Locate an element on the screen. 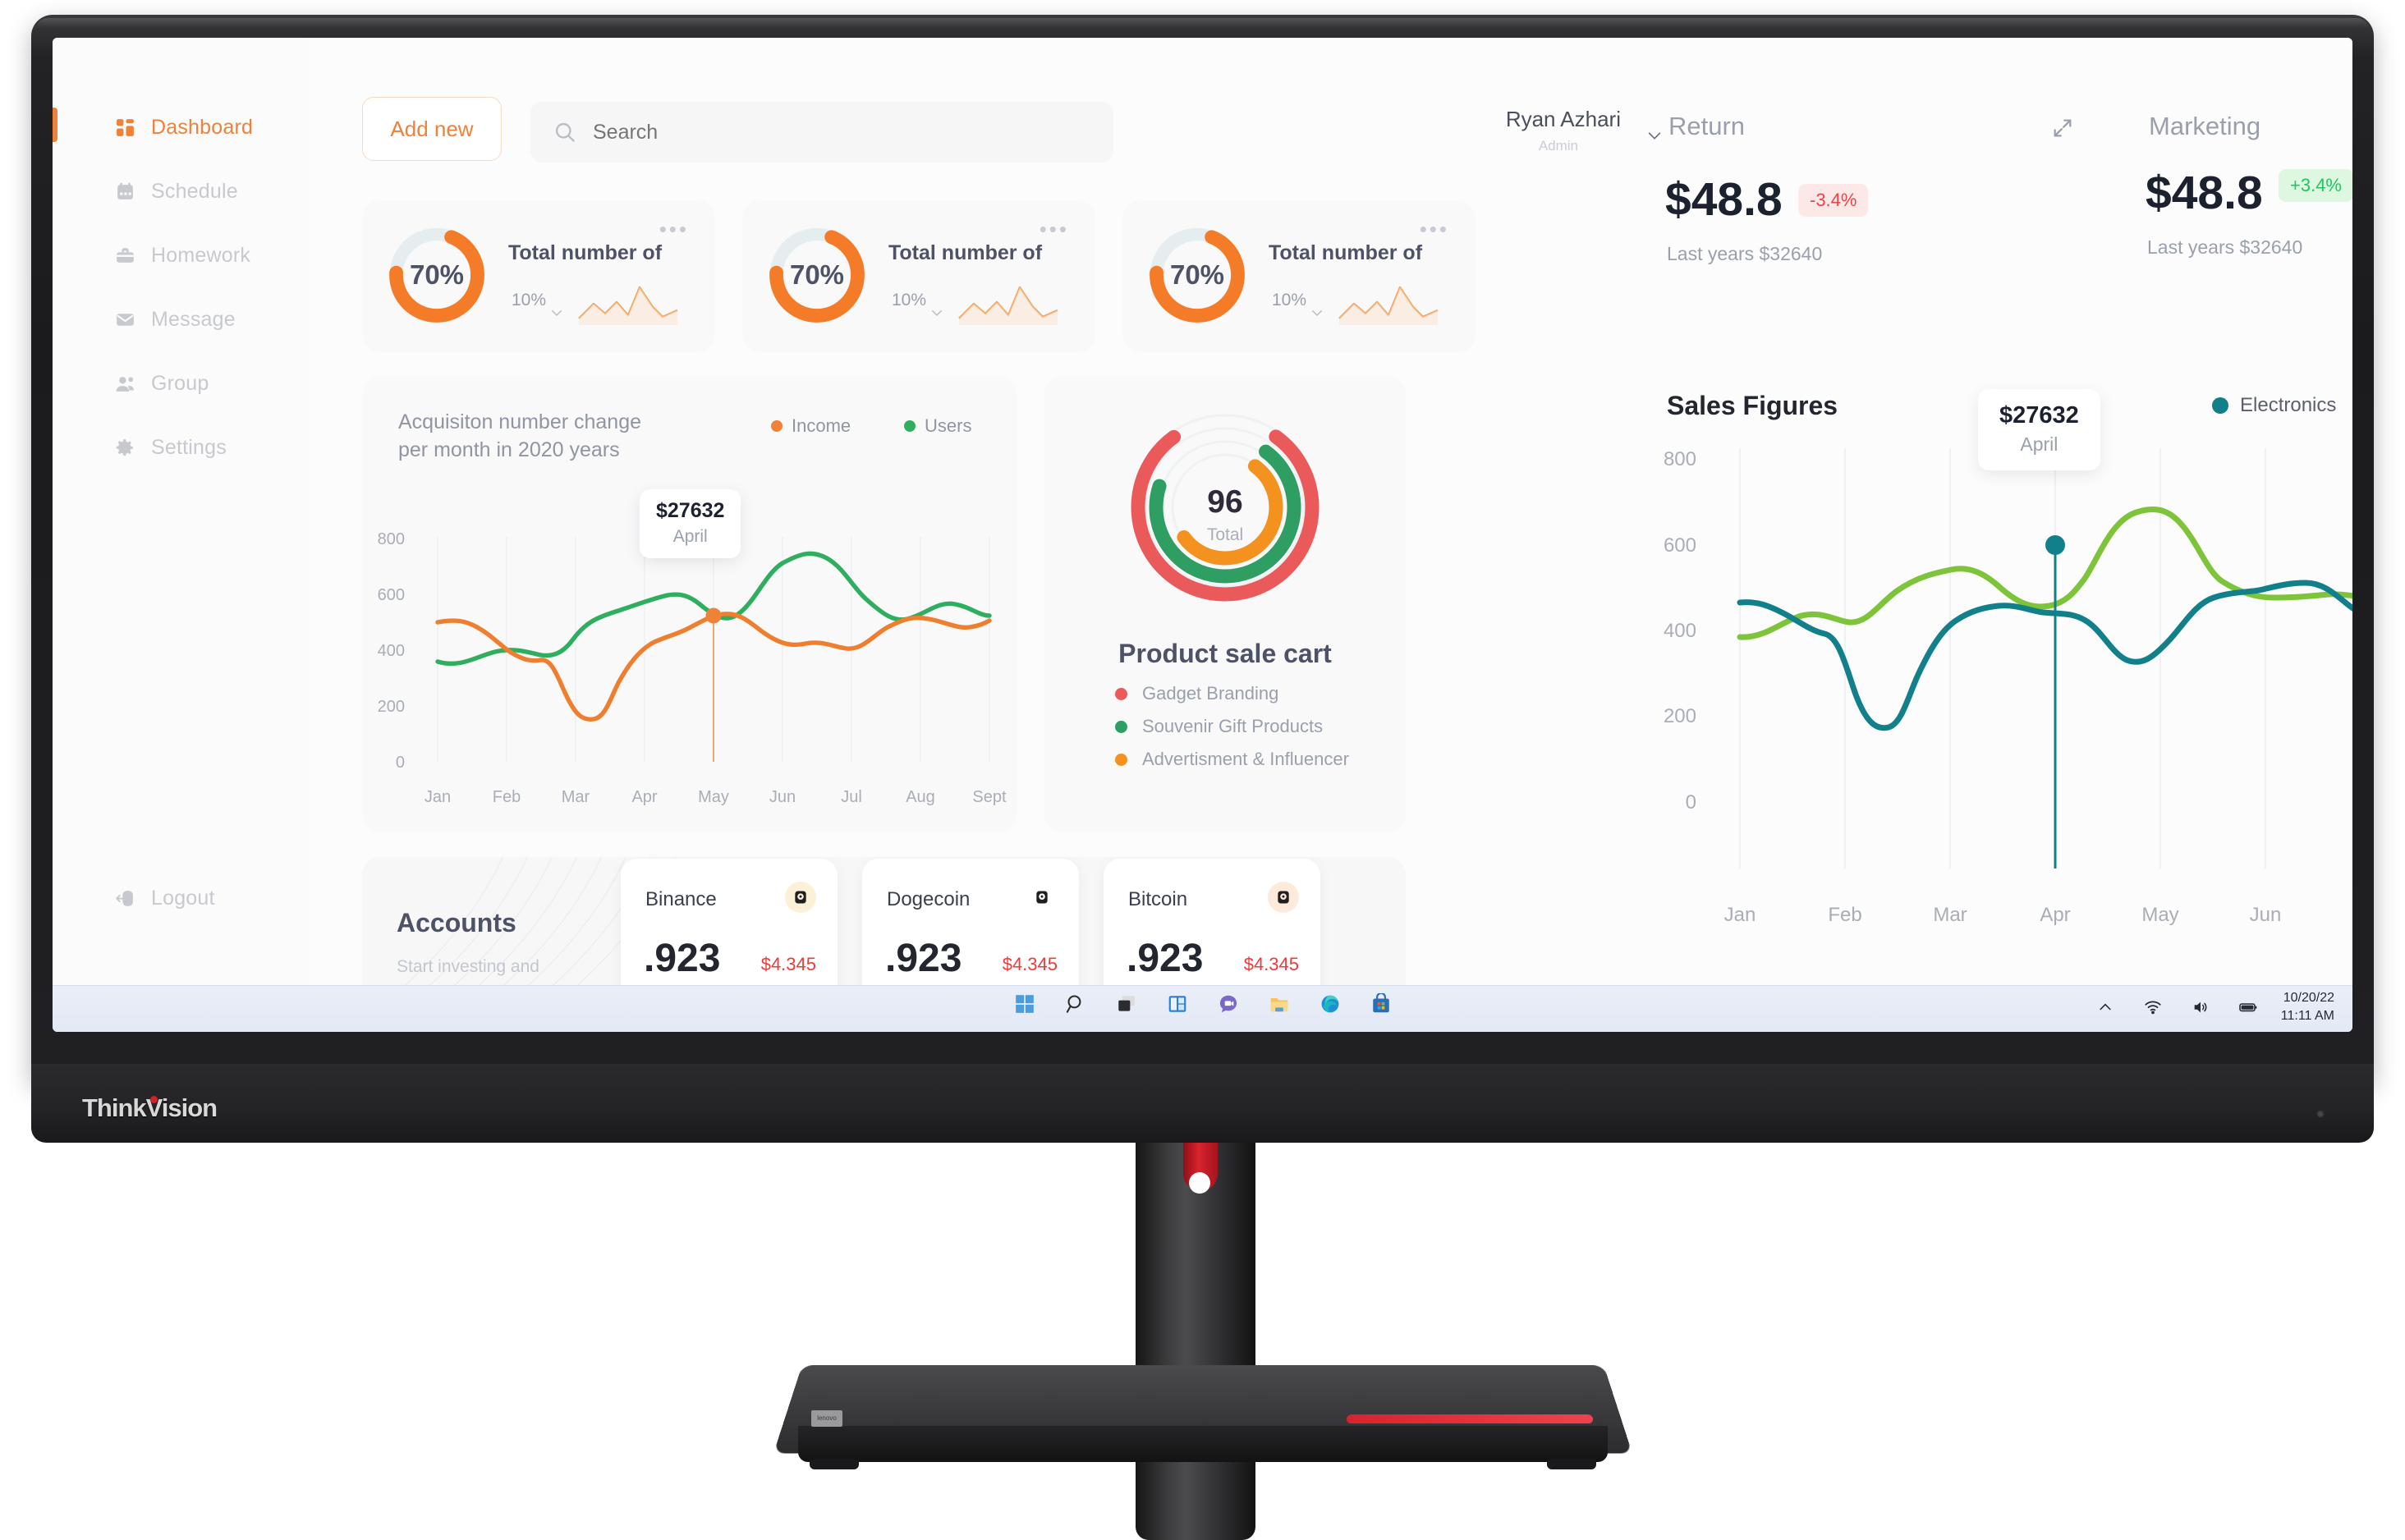 The height and width of the screenshot is (1540, 2405). widgets-icon is located at coordinates (1177, 1004).